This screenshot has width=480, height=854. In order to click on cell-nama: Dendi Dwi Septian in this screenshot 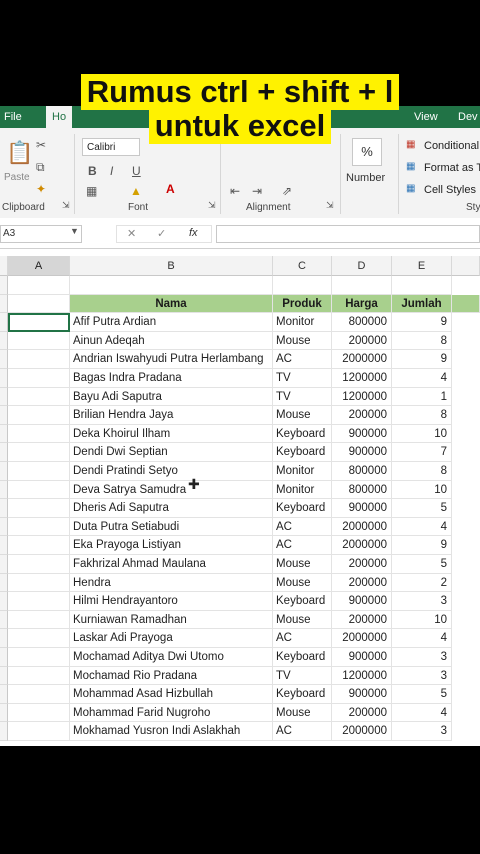, I will do `click(171, 452)`.